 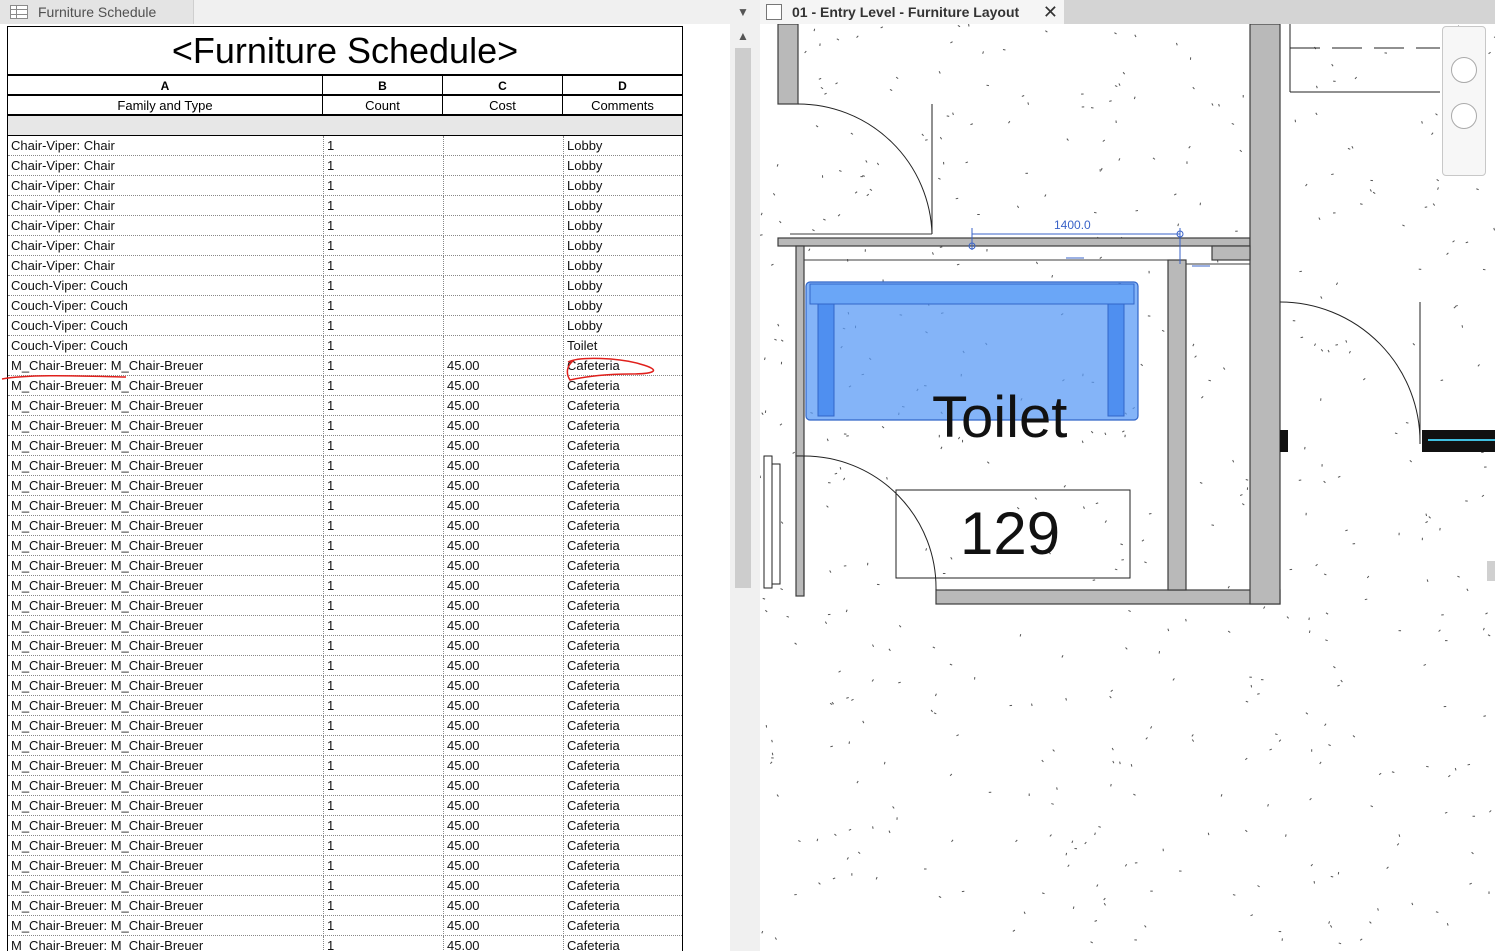 What do you see at coordinates (743, 36) in the screenshot?
I see `scroll-up-icon: ▲` at bounding box center [743, 36].